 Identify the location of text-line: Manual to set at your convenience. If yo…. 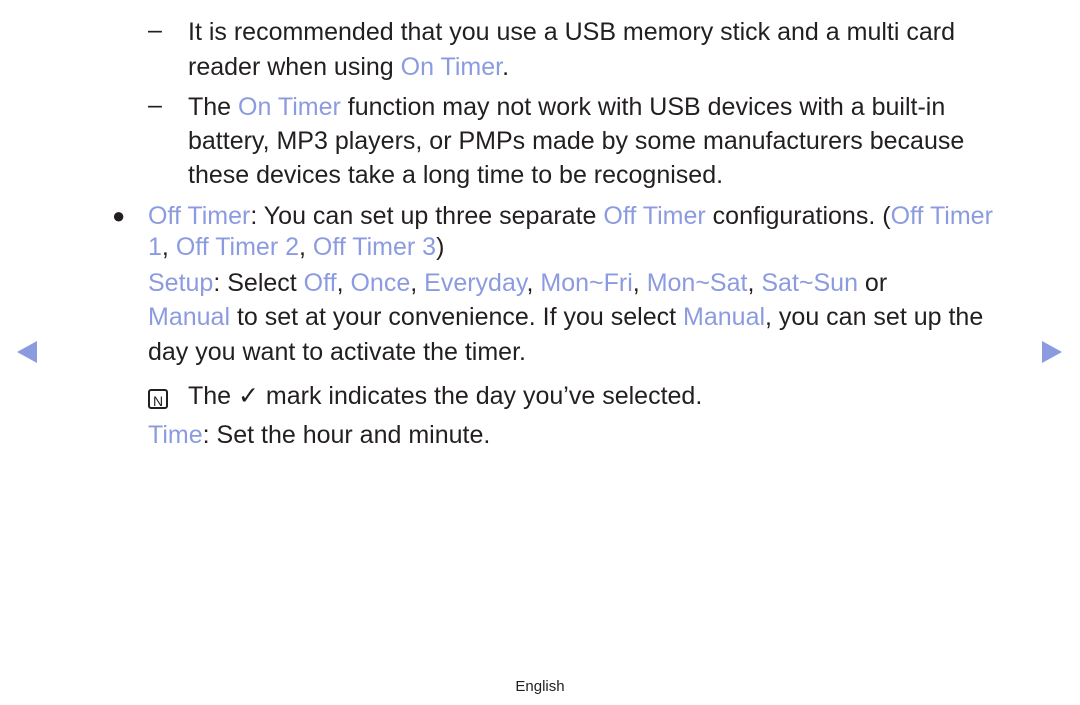
(566, 317).